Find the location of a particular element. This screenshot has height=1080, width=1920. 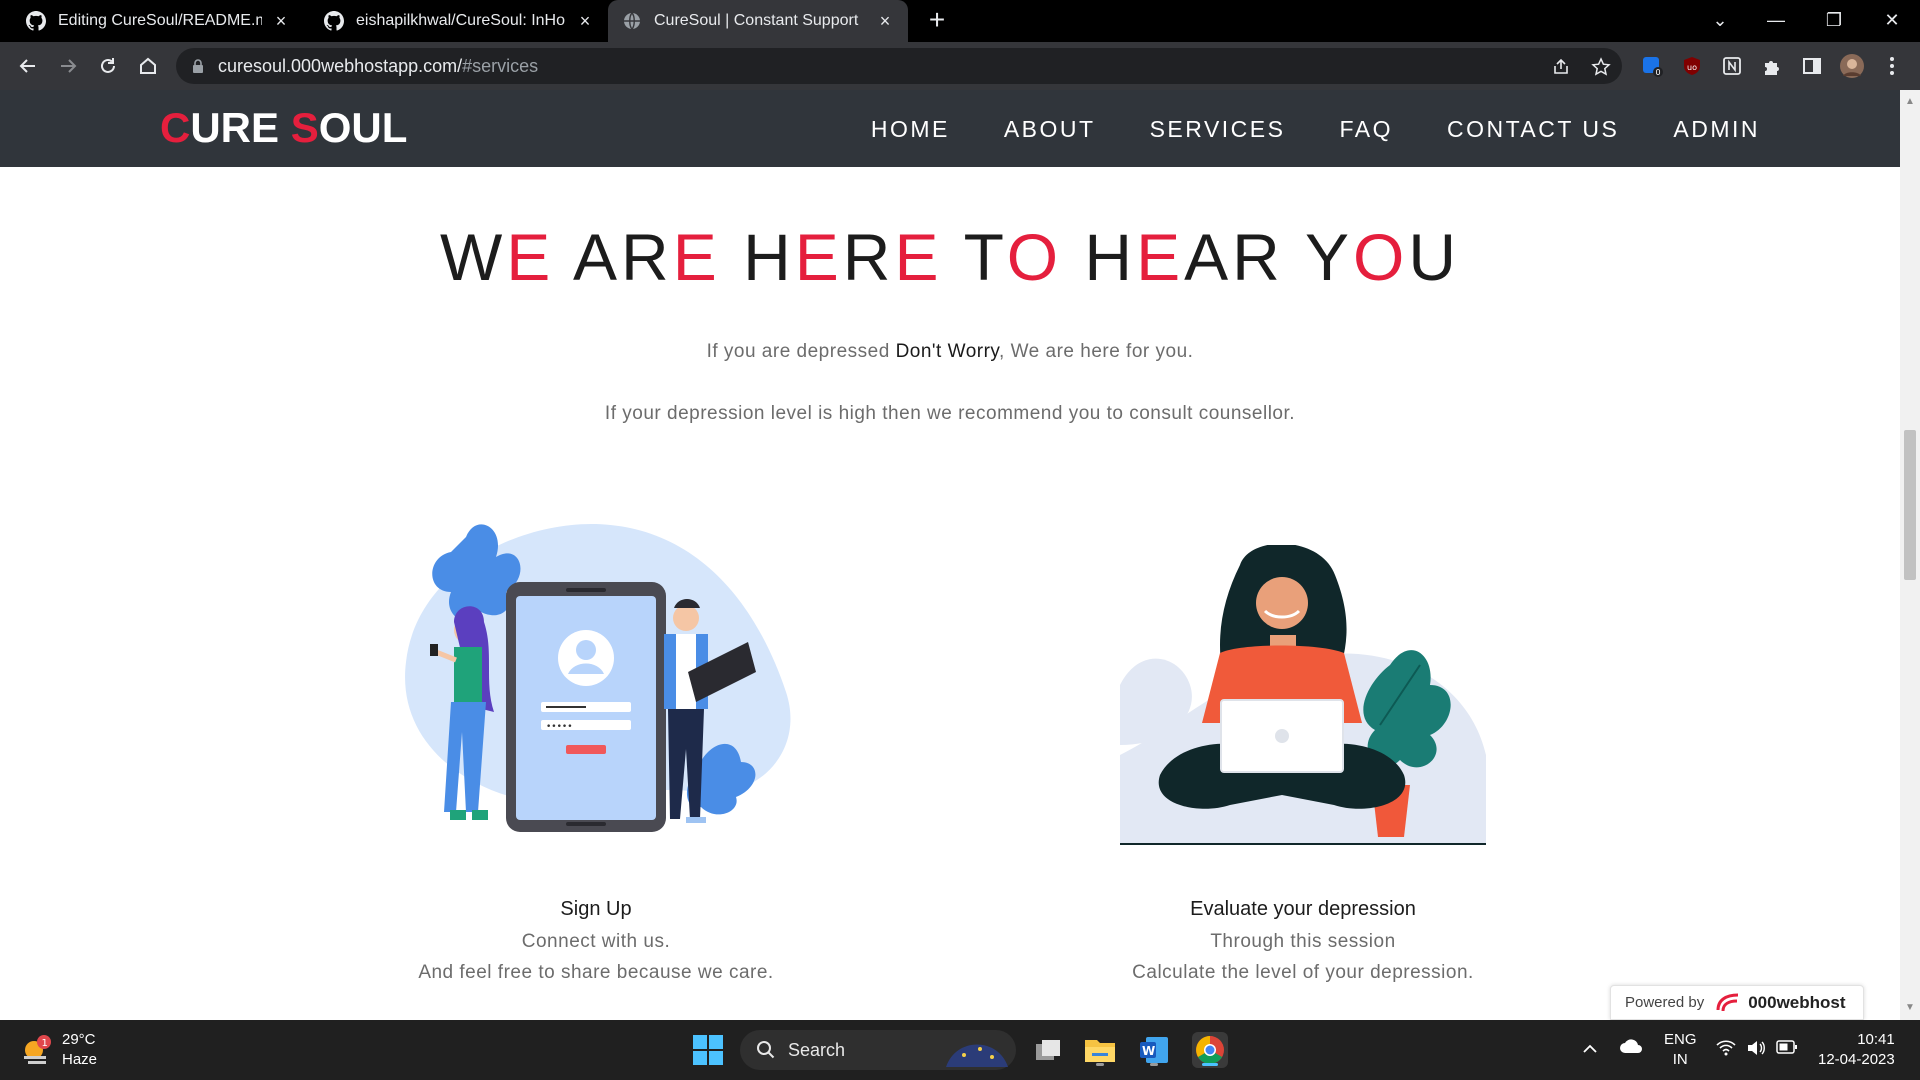

file-explorer-icon is located at coordinates (1100, 1050).